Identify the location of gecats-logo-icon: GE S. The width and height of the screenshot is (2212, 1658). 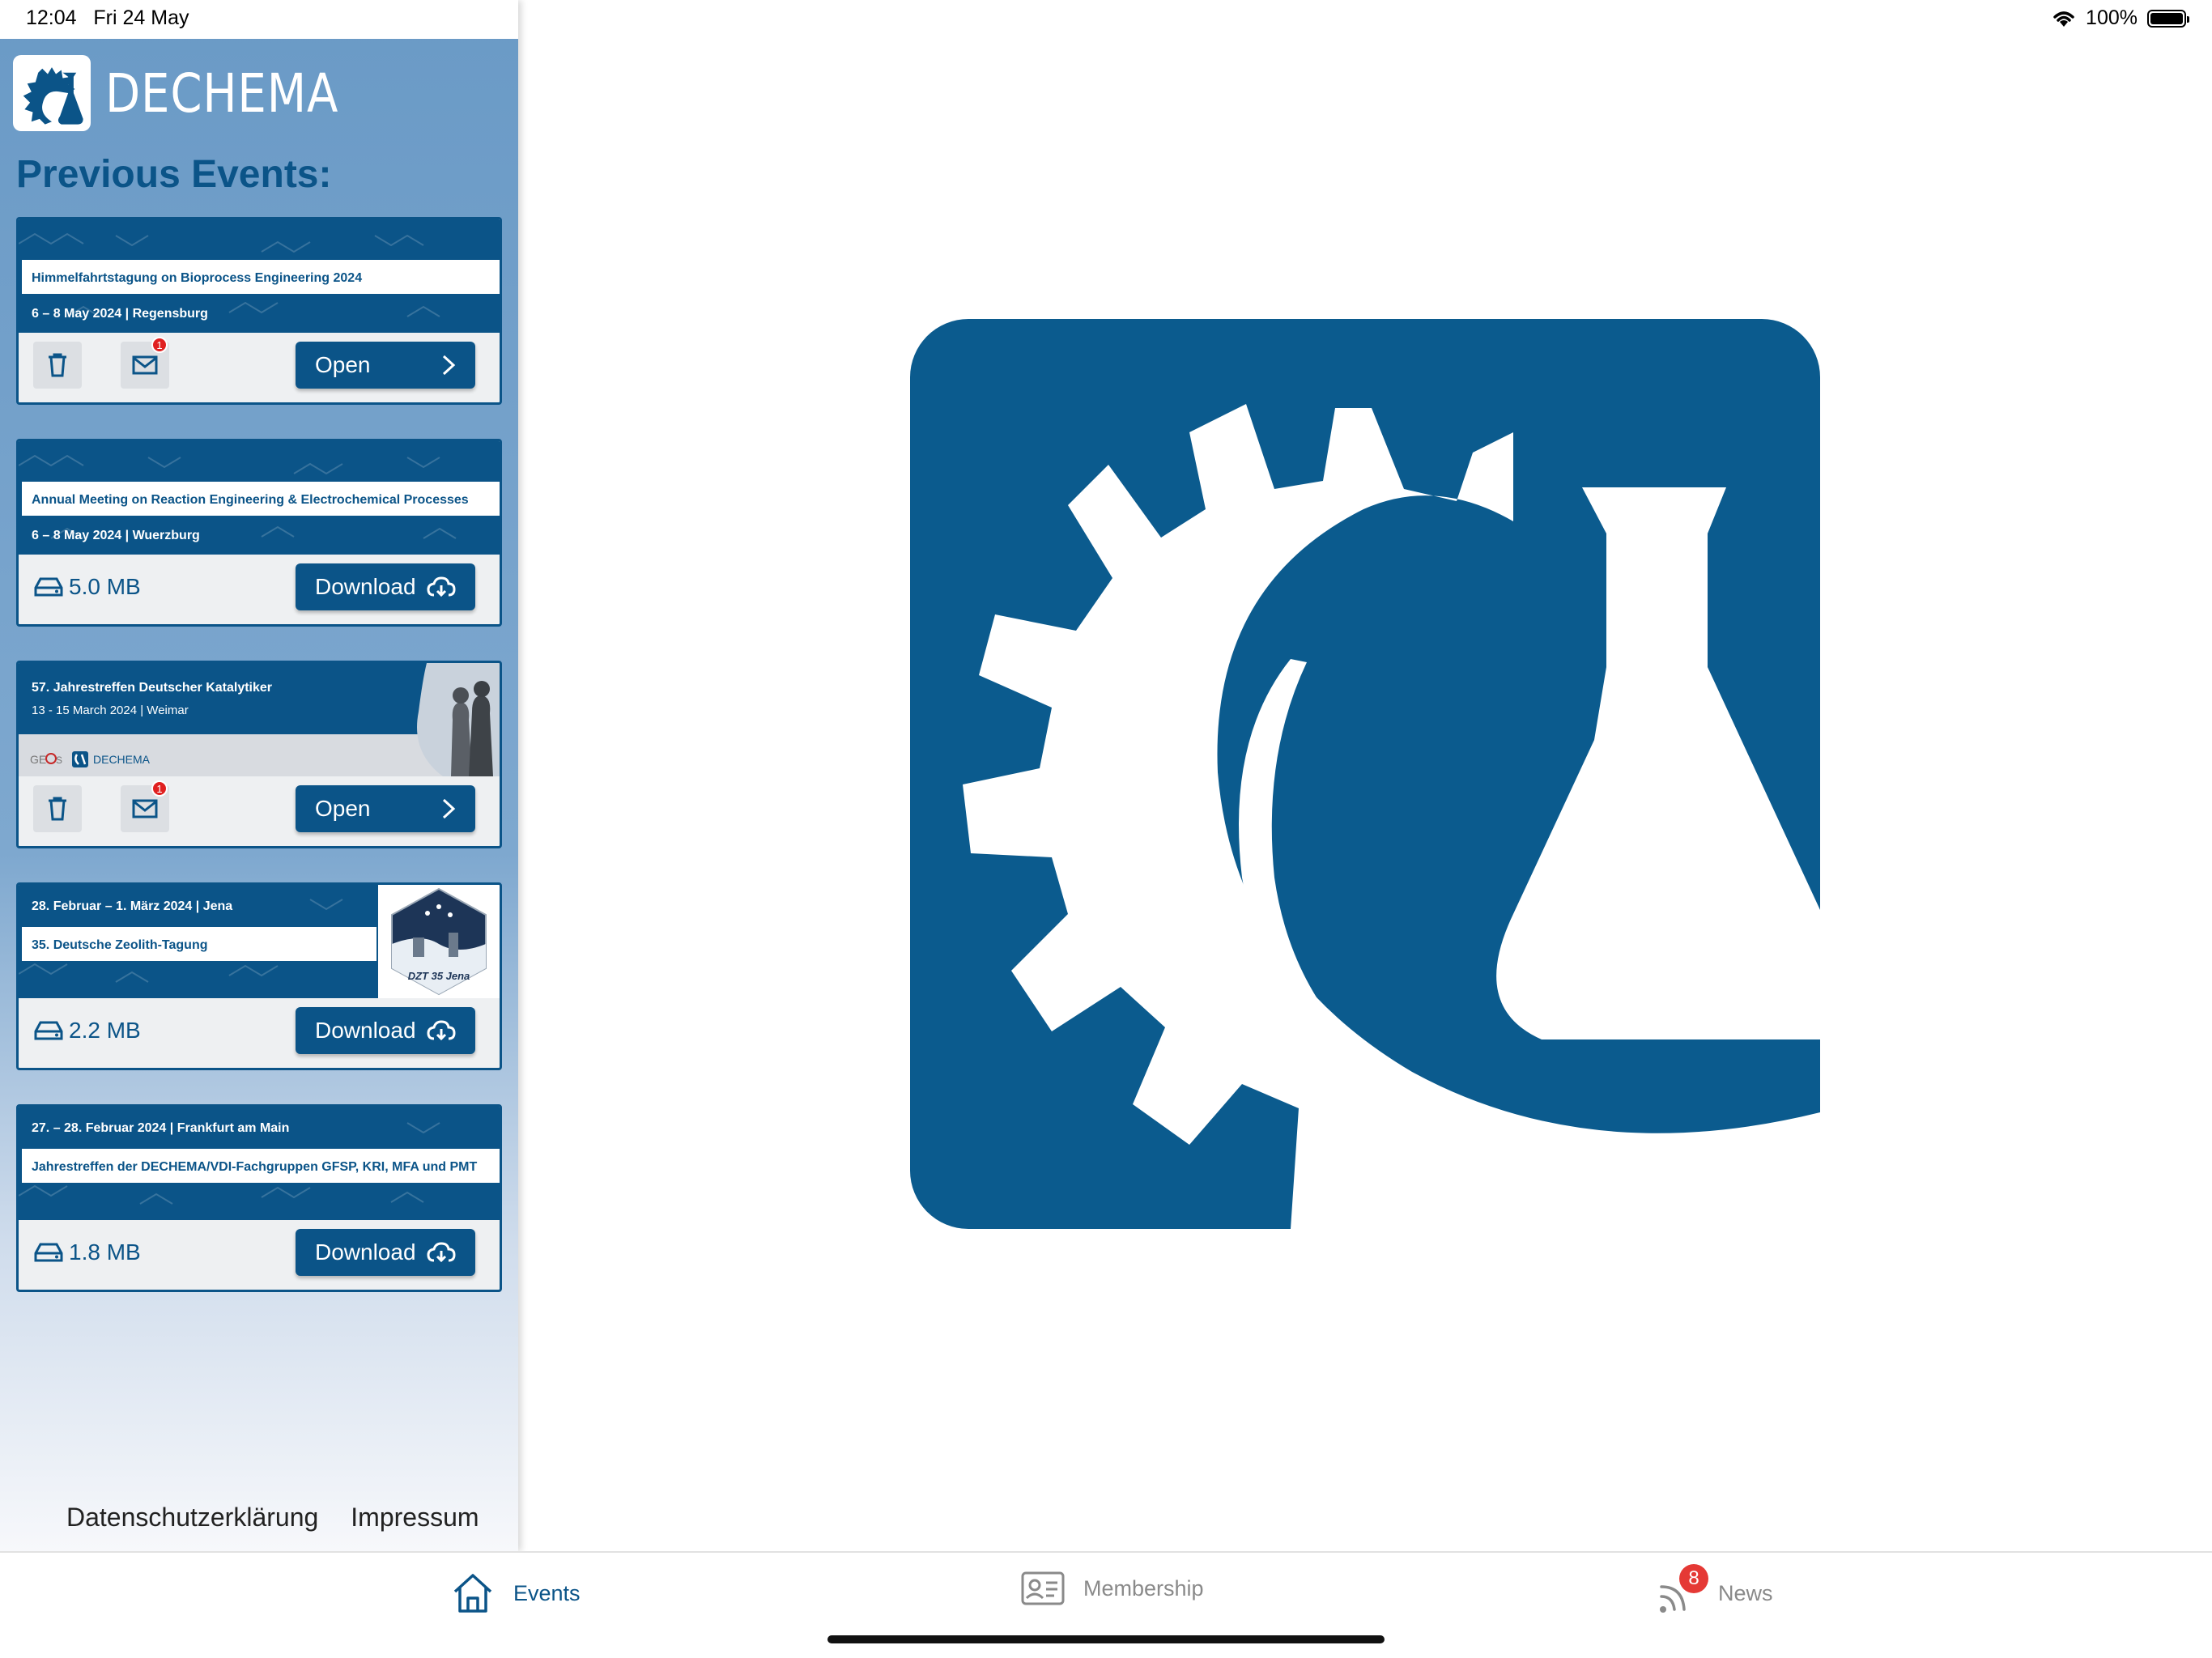
(46, 759).